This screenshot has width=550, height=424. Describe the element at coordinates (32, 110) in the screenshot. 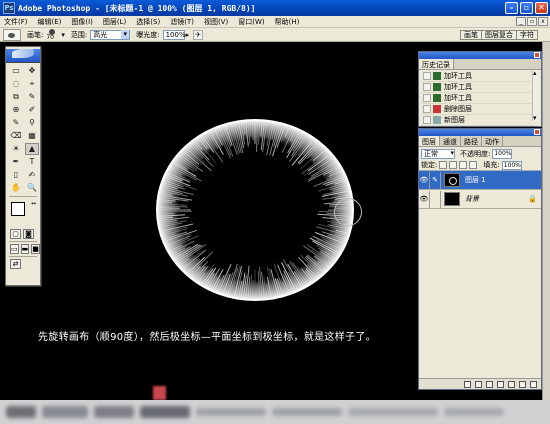

I see `brush-tool-icon: ✐` at that location.